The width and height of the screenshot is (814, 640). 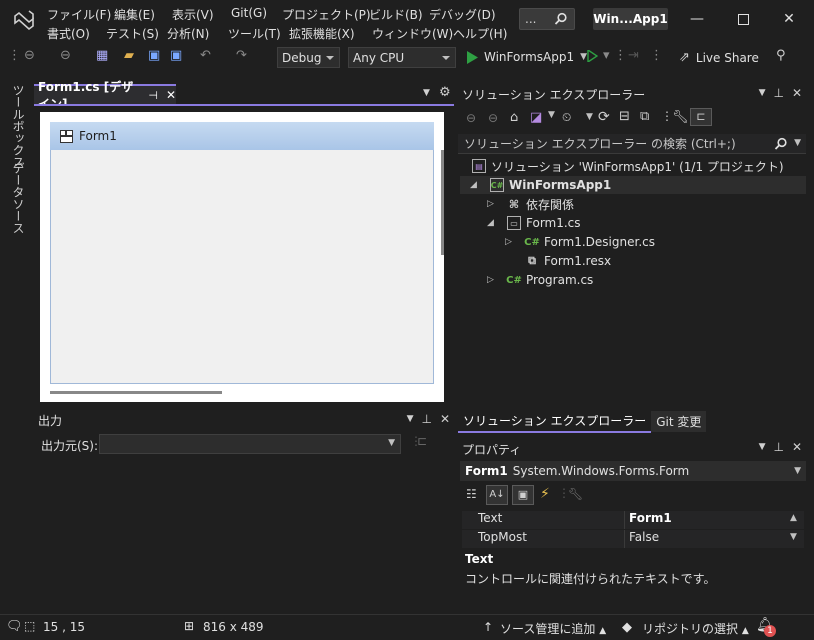 I want to click on menu-tools: ツール(T), so click(x=254, y=33).